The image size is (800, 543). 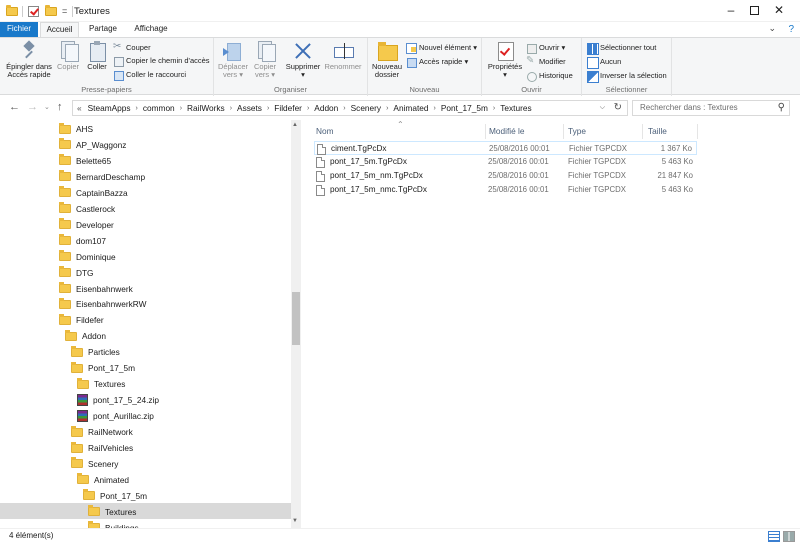 What do you see at coordinates (657, 132) in the screenshot?
I see `column-header-size: Taille` at bounding box center [657, 132].